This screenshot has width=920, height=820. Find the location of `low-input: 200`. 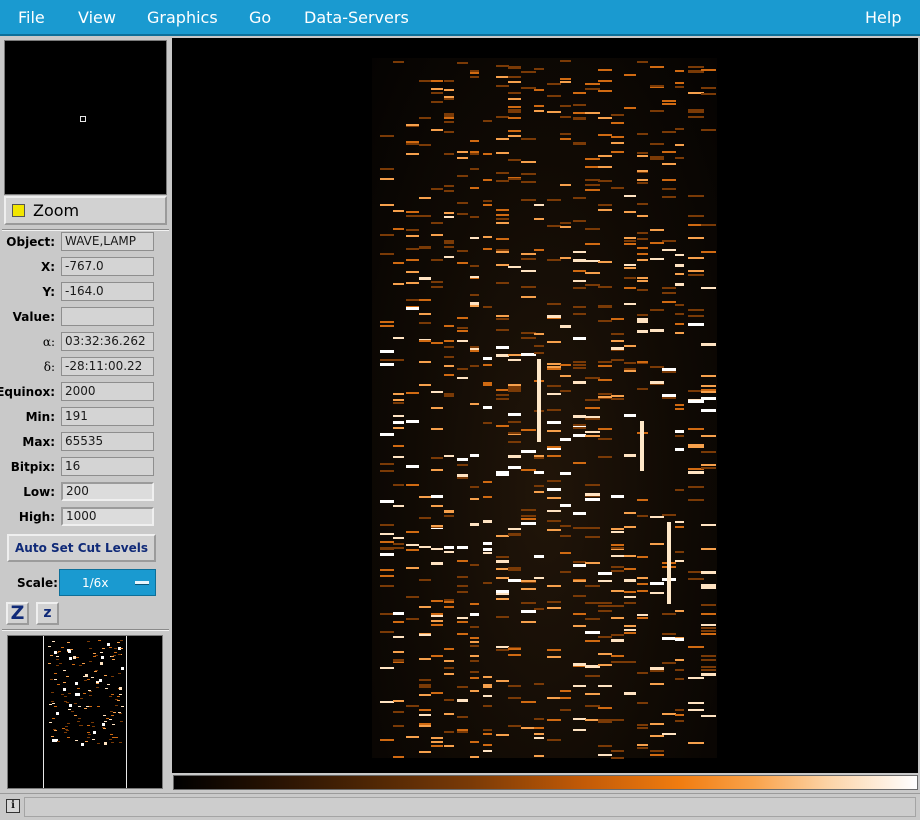

low-input: 200 is located at coordinates (107, 491).